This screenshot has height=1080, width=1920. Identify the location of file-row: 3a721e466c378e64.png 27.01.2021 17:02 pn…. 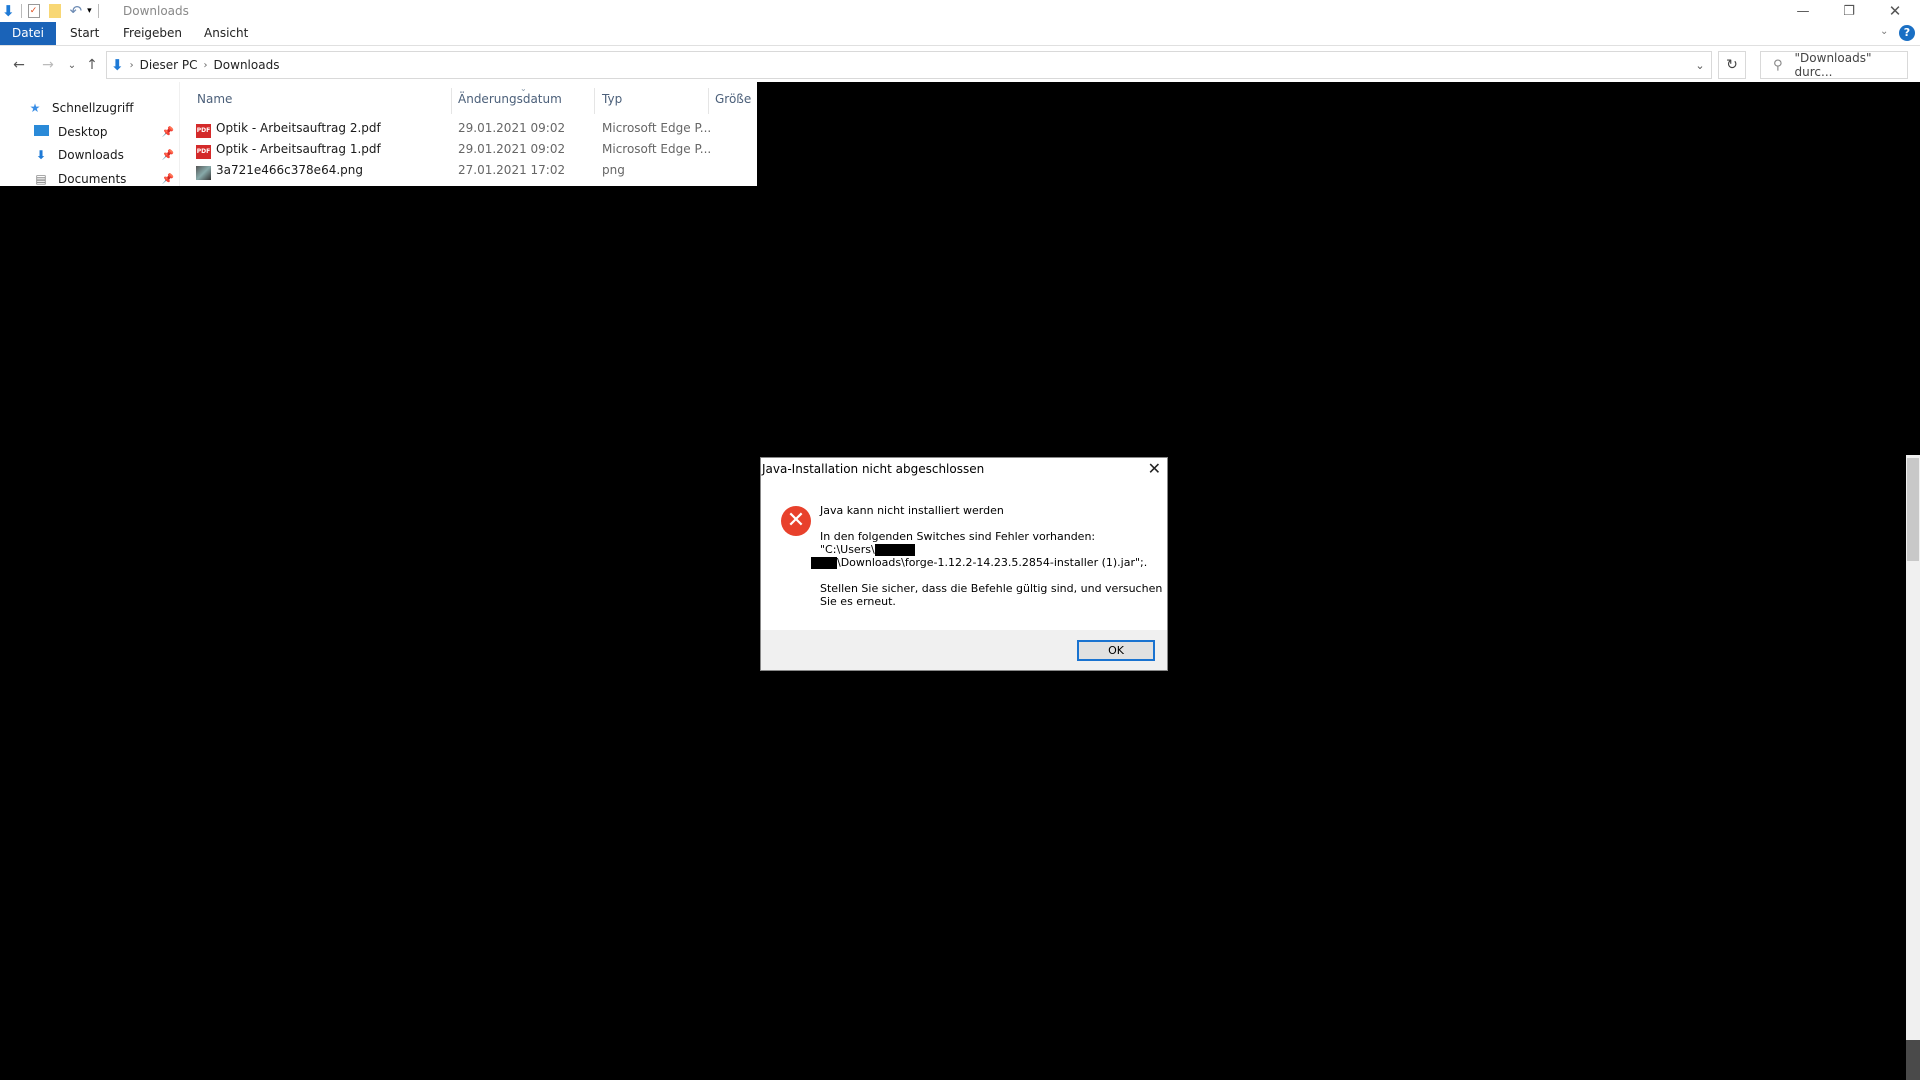
(476, 170).